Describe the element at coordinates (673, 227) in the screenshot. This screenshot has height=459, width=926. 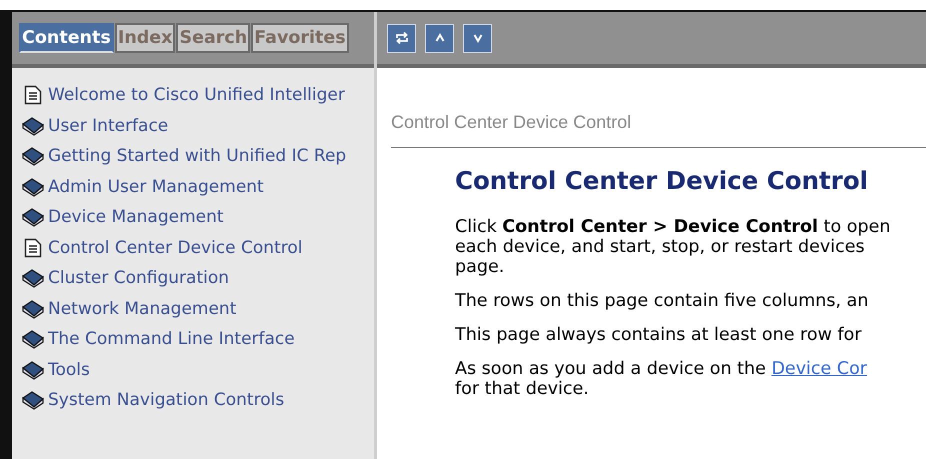
I see `text-line: Click Control Center > Device Control to open` at that location.